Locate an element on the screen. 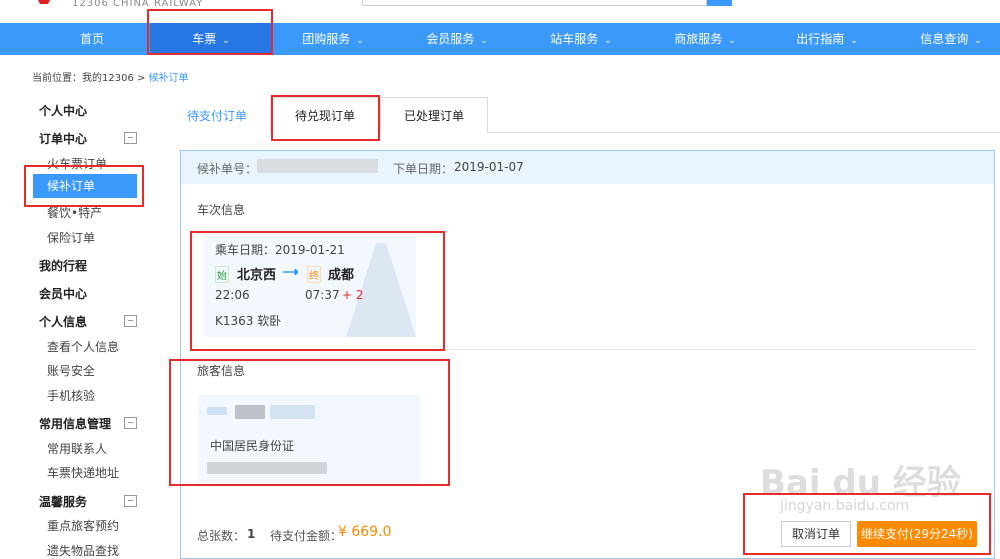  nav-travel-guide: 出行指南 ⌄ is located at coordinates (827, 39).